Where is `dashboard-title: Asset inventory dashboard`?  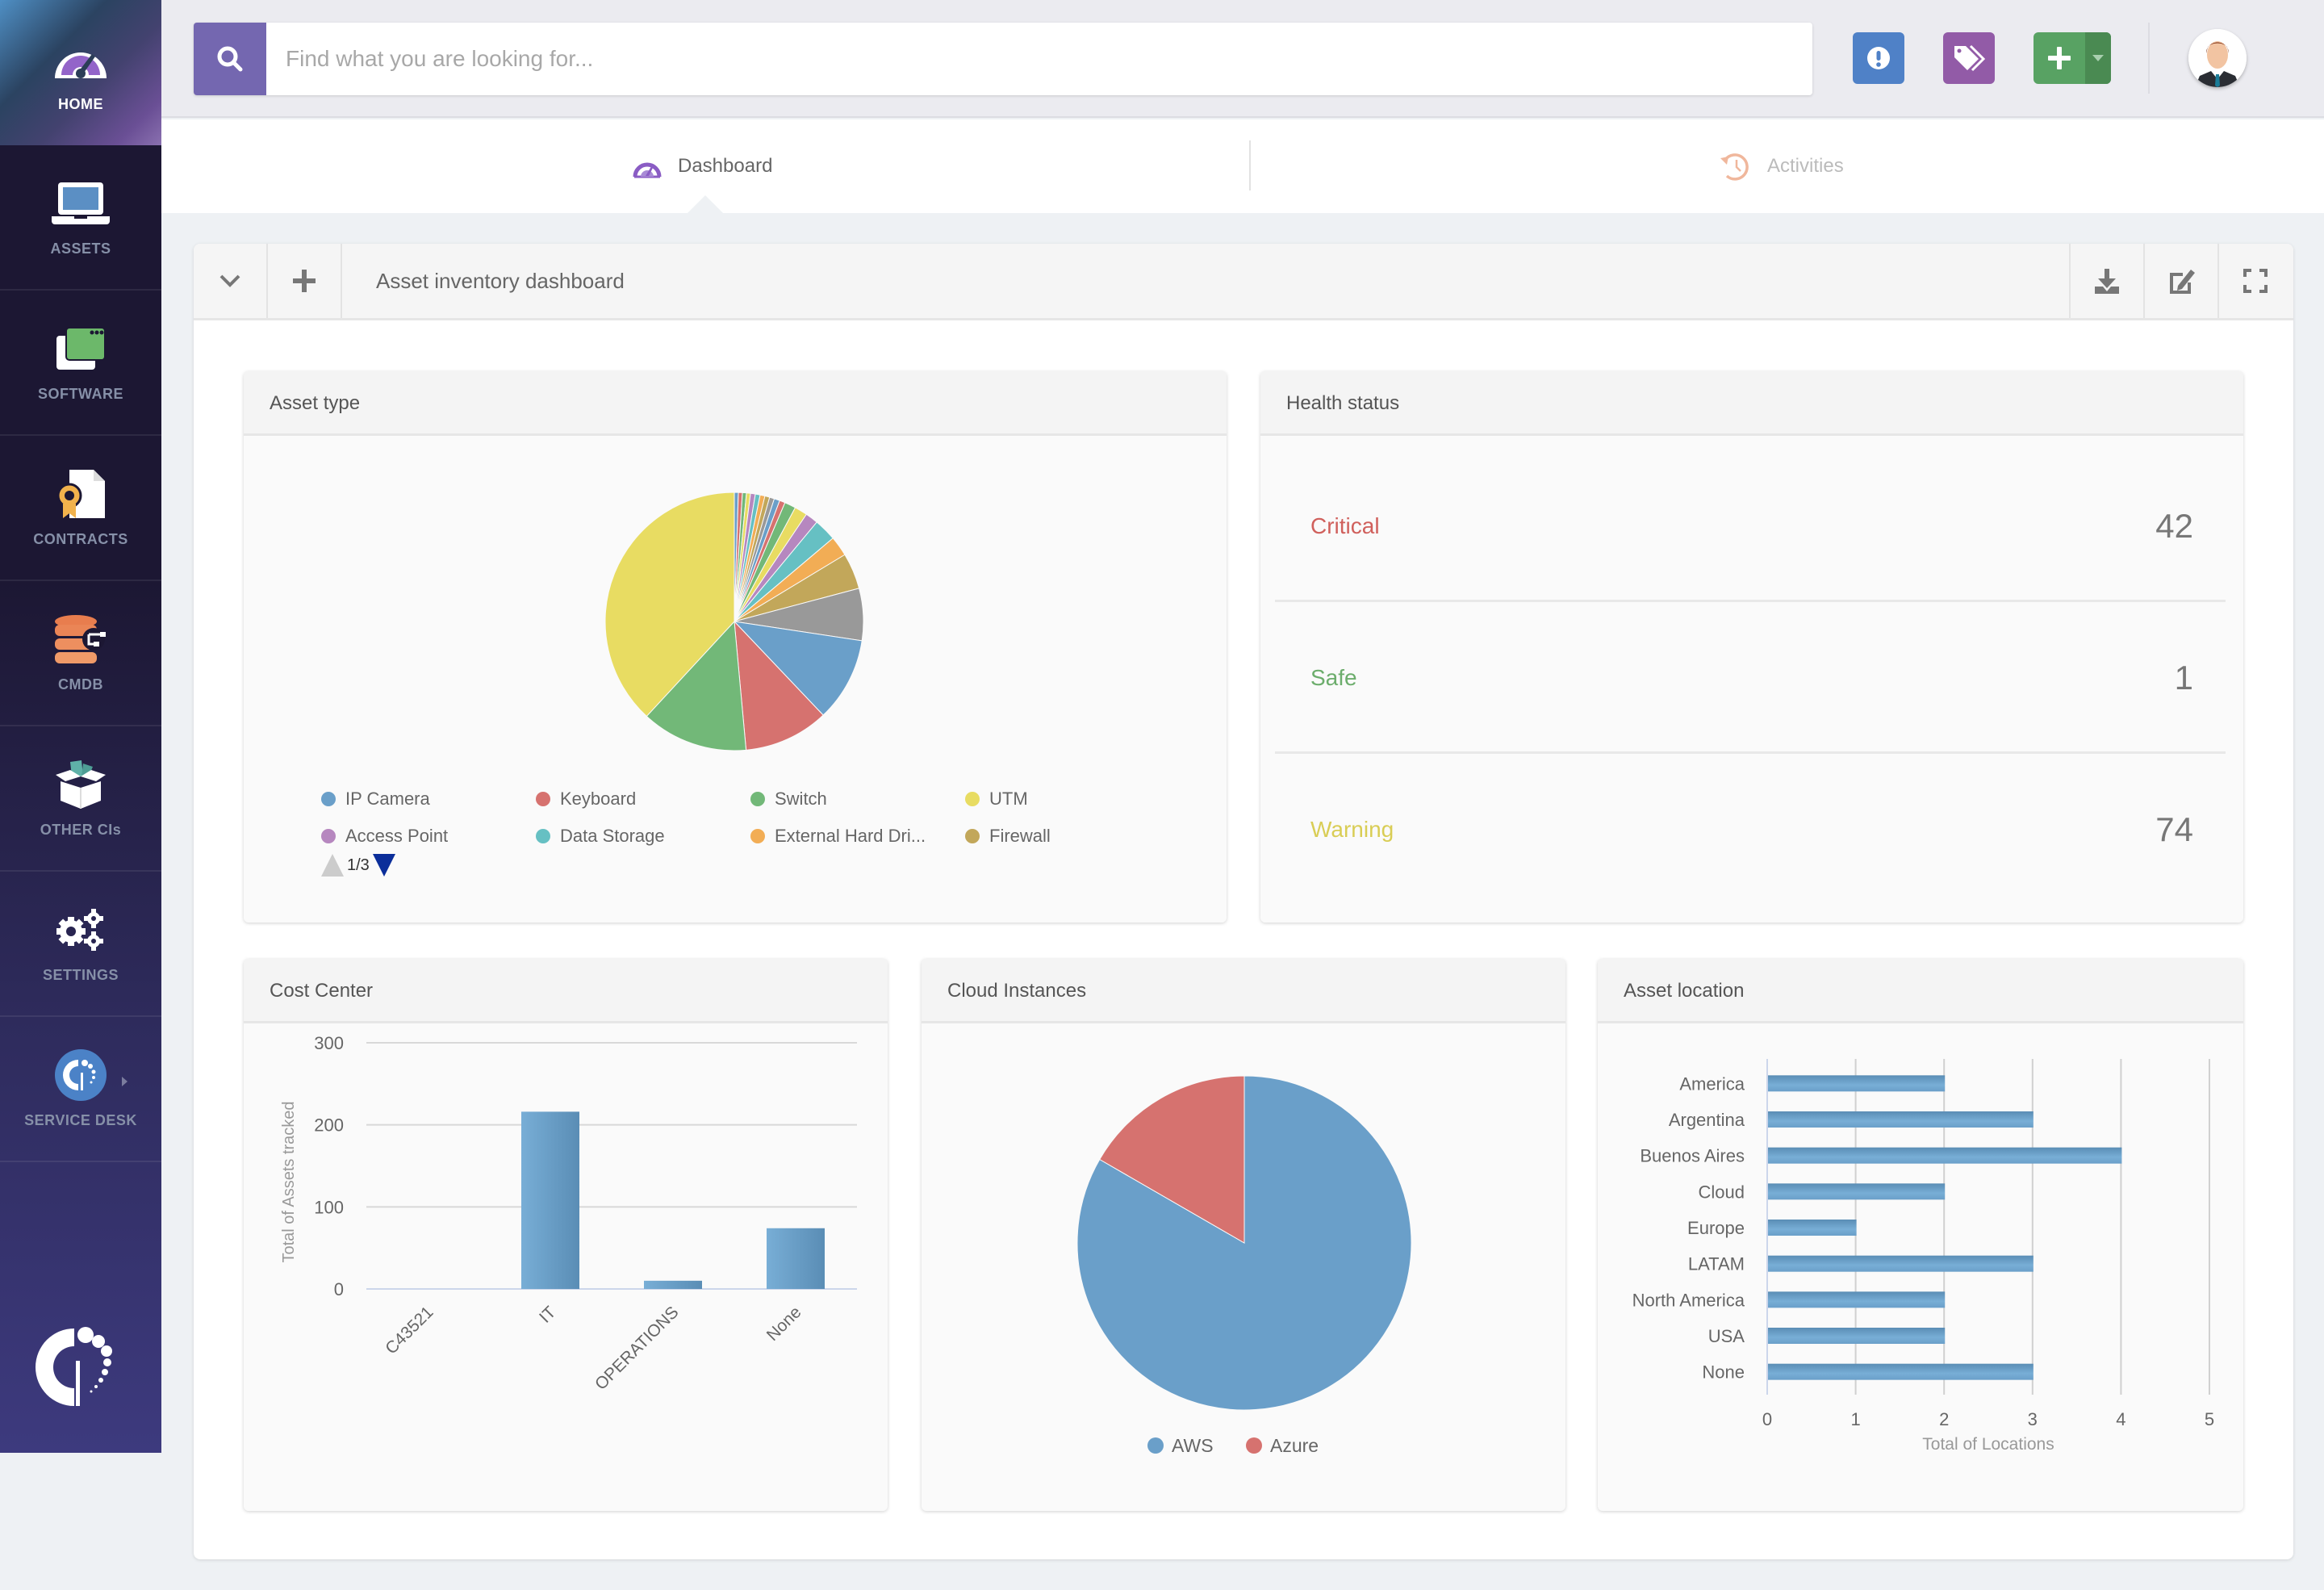 dashboard-title: Asset inventory dashboard is located at coordinates (500, 281).